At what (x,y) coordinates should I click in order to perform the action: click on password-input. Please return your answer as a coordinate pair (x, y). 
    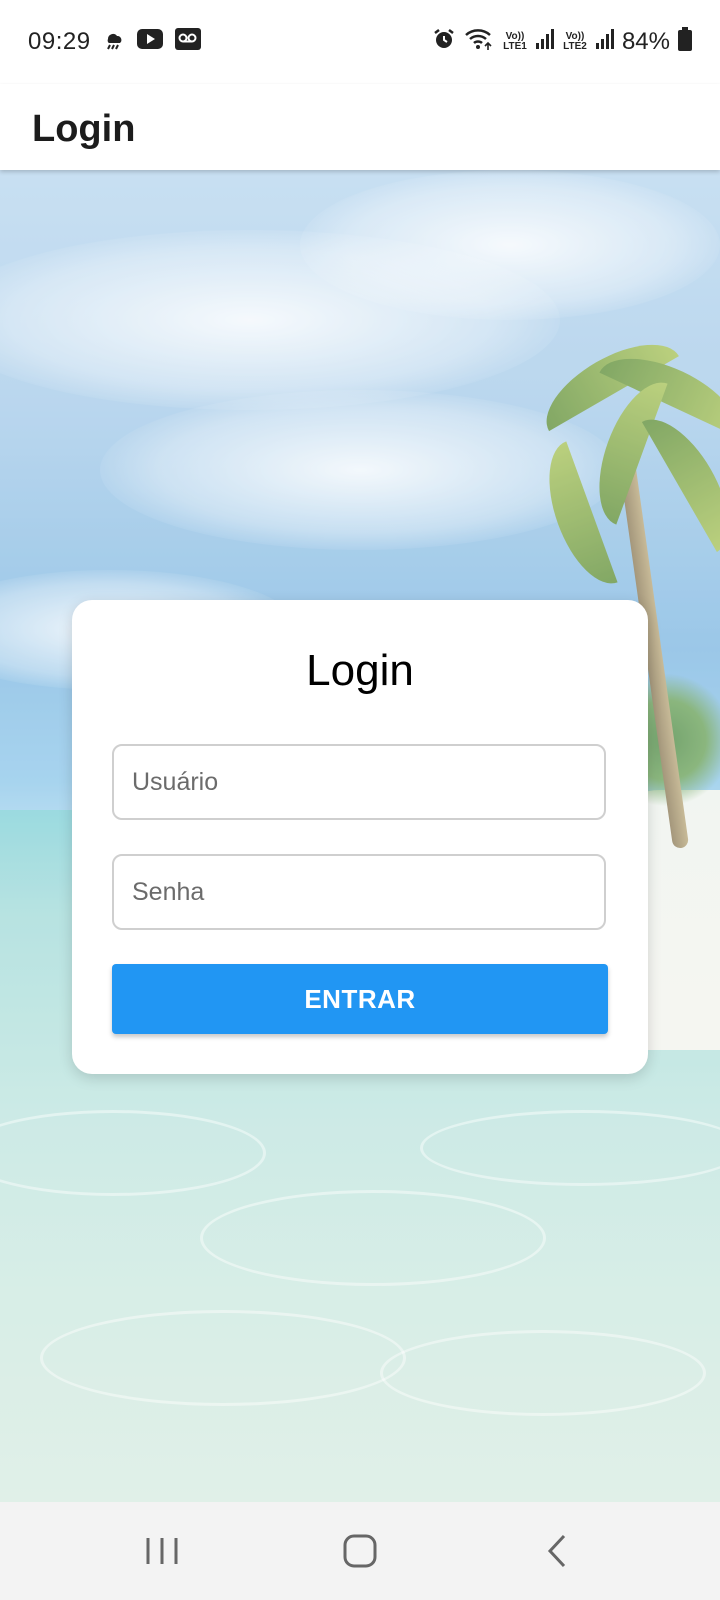
    Looking at the image, I should click on (359, 892).